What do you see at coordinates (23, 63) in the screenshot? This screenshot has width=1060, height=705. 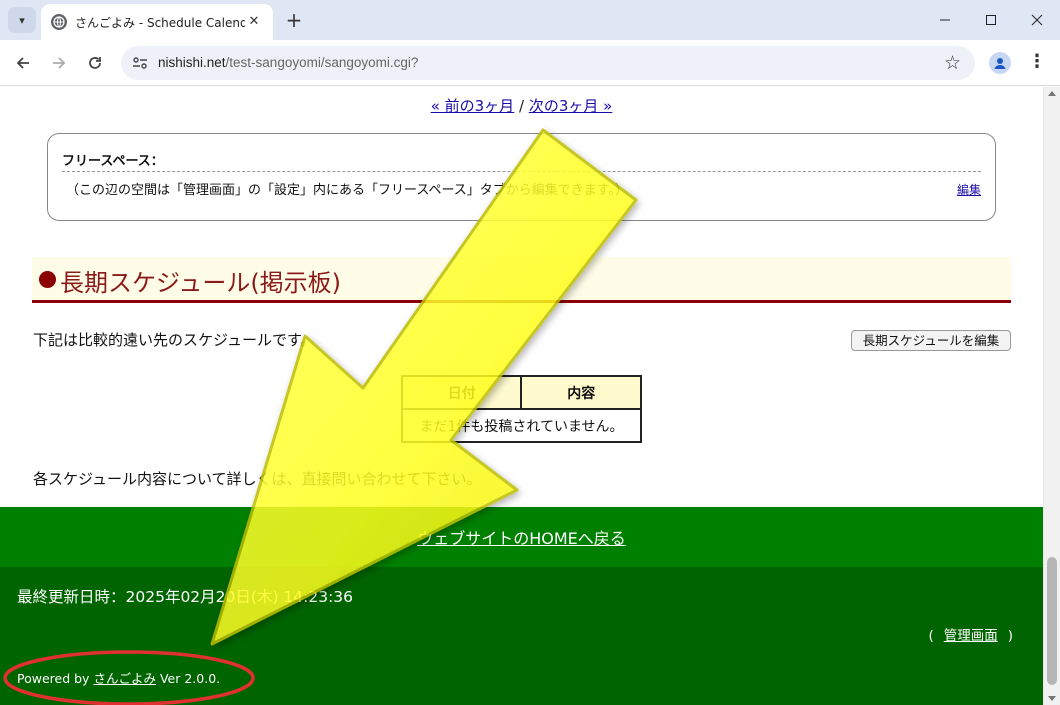 I see `back-icon` at bounding box center [23, 63].